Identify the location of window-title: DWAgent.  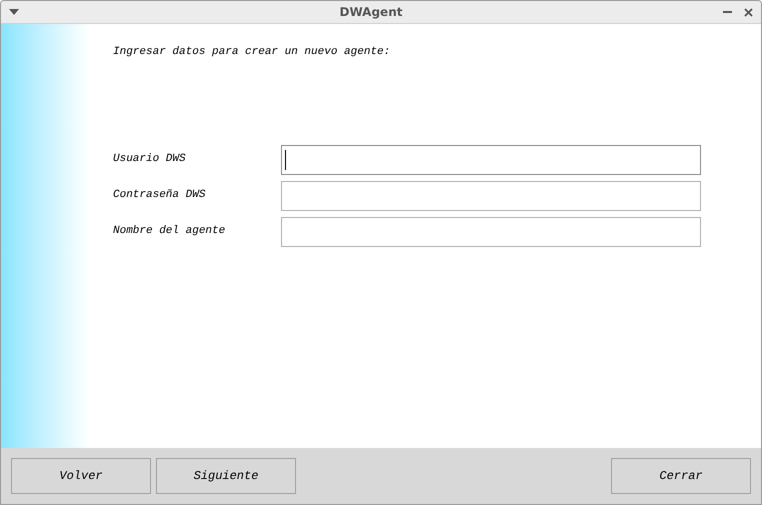
(371, 12).